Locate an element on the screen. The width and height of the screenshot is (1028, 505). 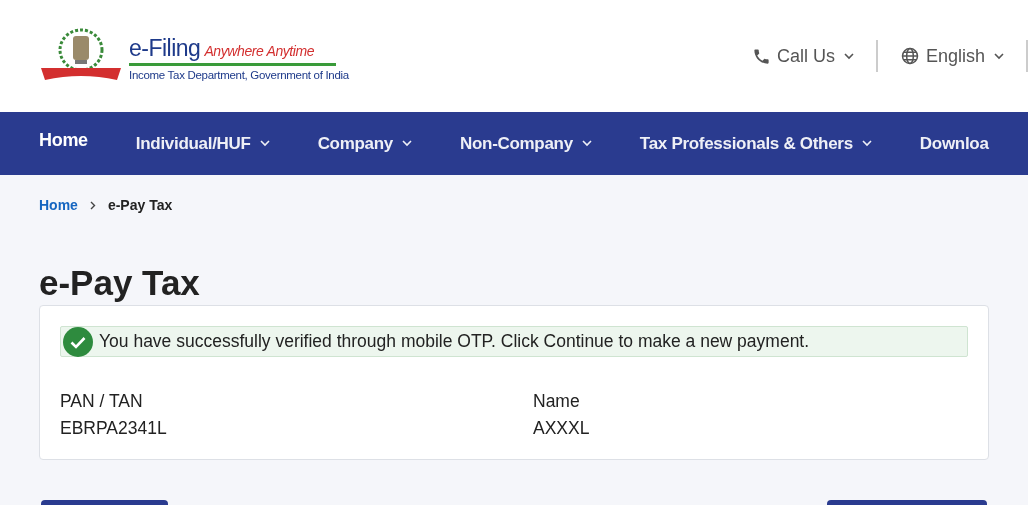
breadcrumb-link: Home is located at coordinates (58, 205).